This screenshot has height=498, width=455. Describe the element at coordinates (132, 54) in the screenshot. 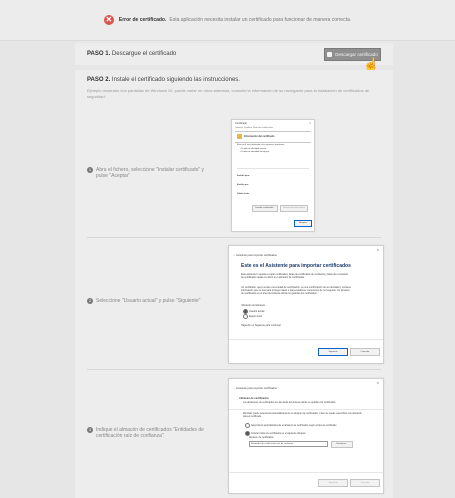

I see `step1-title: PASO 1. Descargue el certificado` at that location.